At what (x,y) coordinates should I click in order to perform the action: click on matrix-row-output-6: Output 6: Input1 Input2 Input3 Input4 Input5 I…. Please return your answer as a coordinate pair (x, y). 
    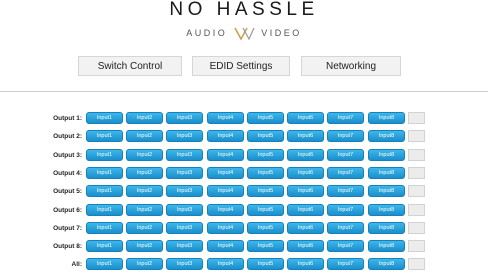
    Looking at the image, I should click on (244, 210).